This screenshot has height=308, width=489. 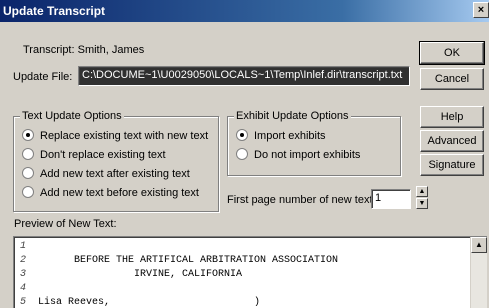 What do you see at coordinates (301, 200) in the screenshot?
I see `first-page-label: First page number of new text:` at bounding box center [301, 200].